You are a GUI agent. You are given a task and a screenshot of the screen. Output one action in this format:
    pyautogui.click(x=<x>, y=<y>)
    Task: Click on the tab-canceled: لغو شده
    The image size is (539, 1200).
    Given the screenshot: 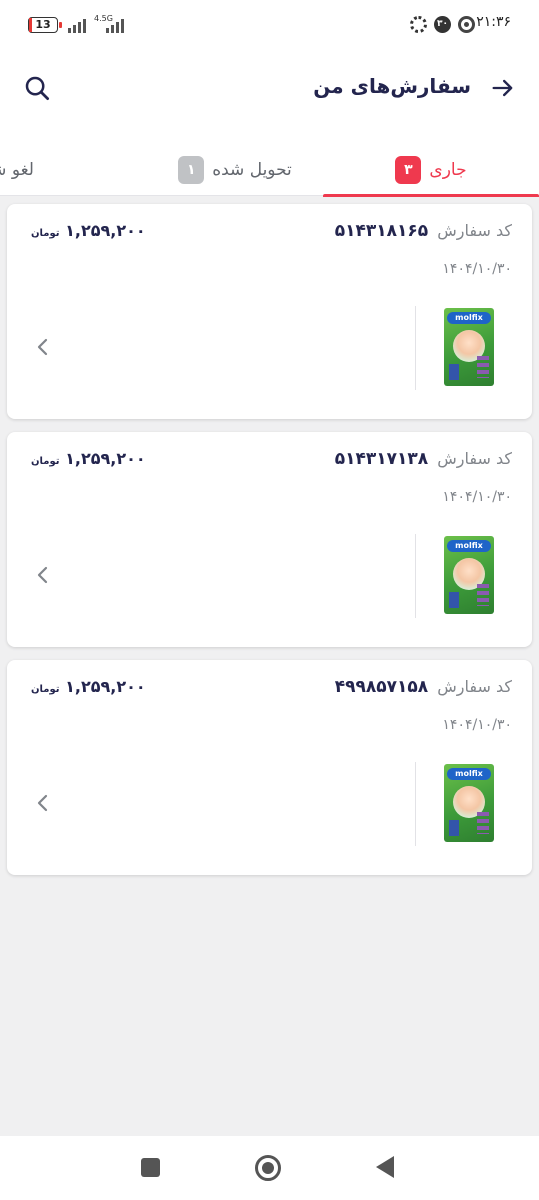 What is the action you would take?
    pyautogui.click(x=17, y=170)
    